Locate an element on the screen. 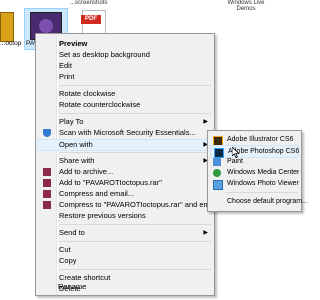 The height and width of the screenshot is (300, 320). photo-viewer-icon is located at coordinates (218, 185).